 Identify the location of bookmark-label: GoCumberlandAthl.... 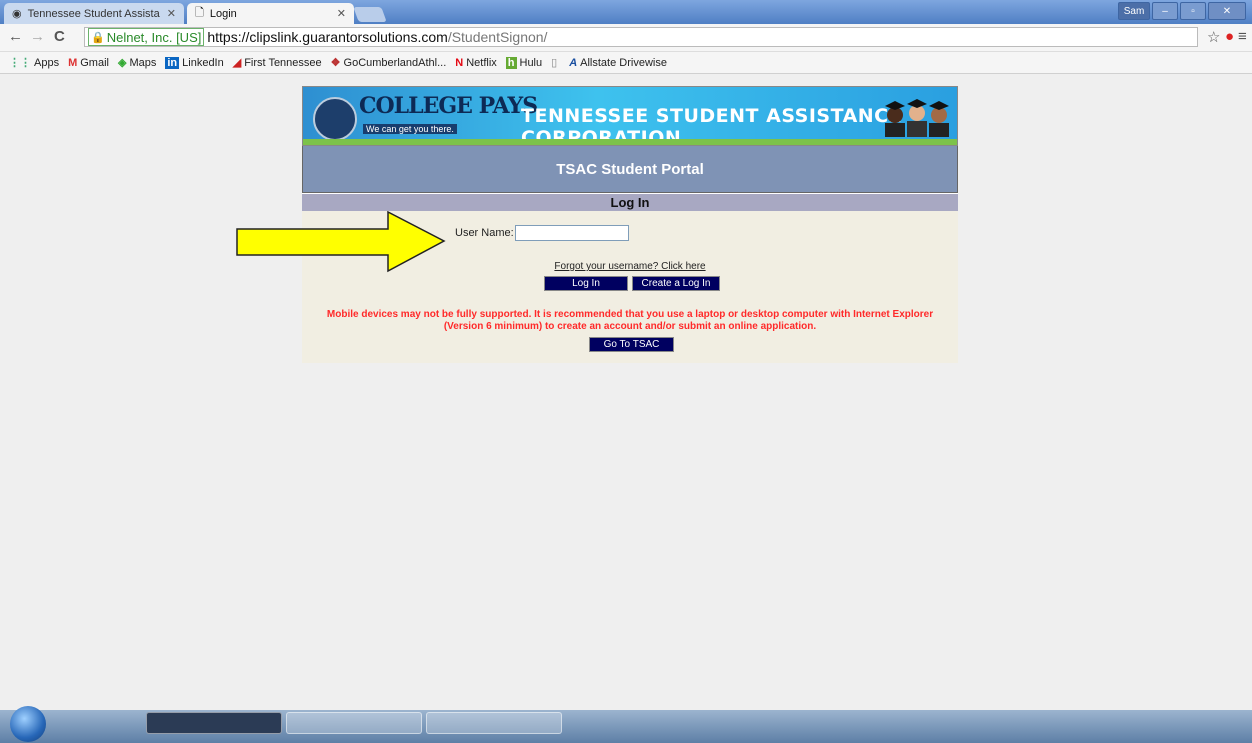
(395, 62).